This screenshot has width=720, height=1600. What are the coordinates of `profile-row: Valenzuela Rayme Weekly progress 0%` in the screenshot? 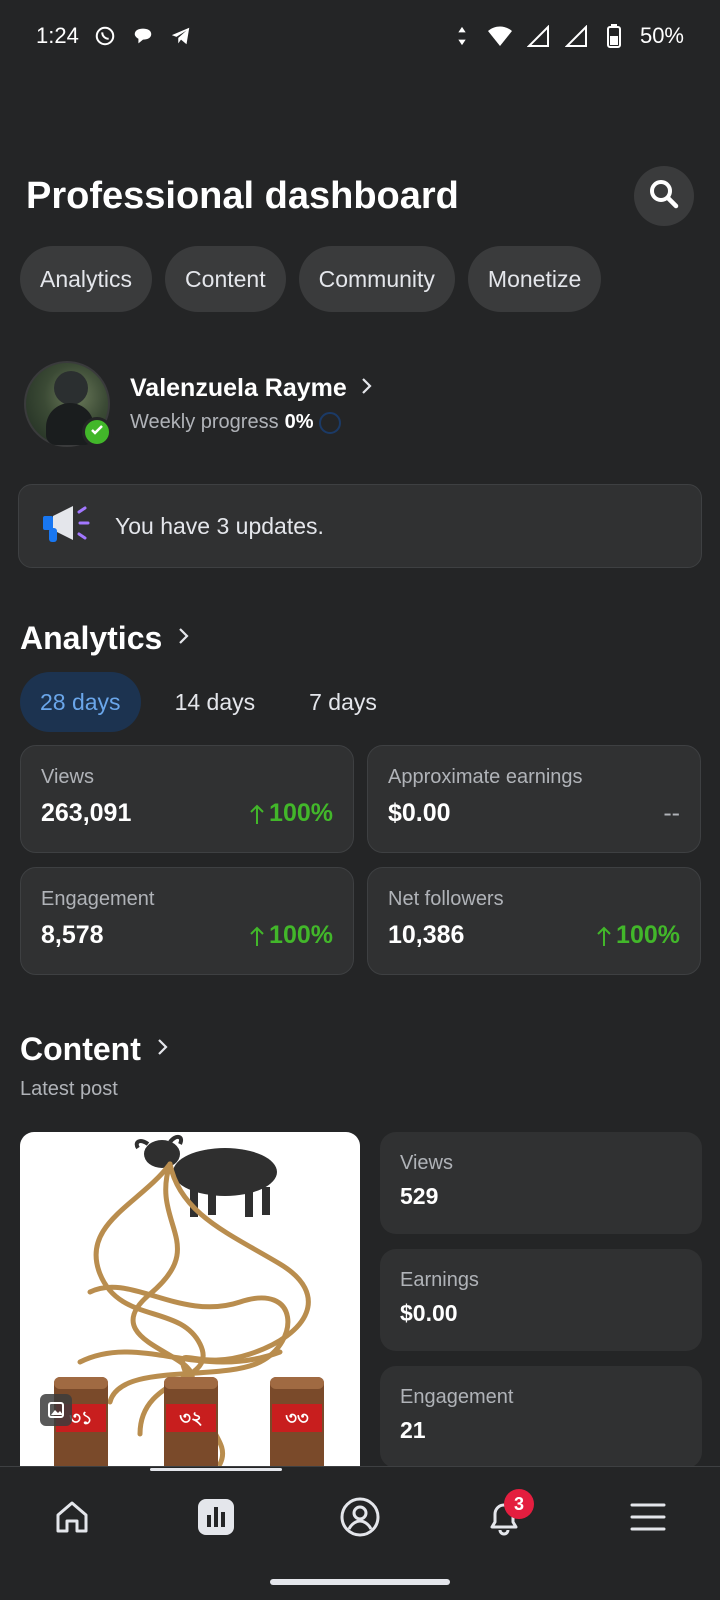 It's located at (364, 404).